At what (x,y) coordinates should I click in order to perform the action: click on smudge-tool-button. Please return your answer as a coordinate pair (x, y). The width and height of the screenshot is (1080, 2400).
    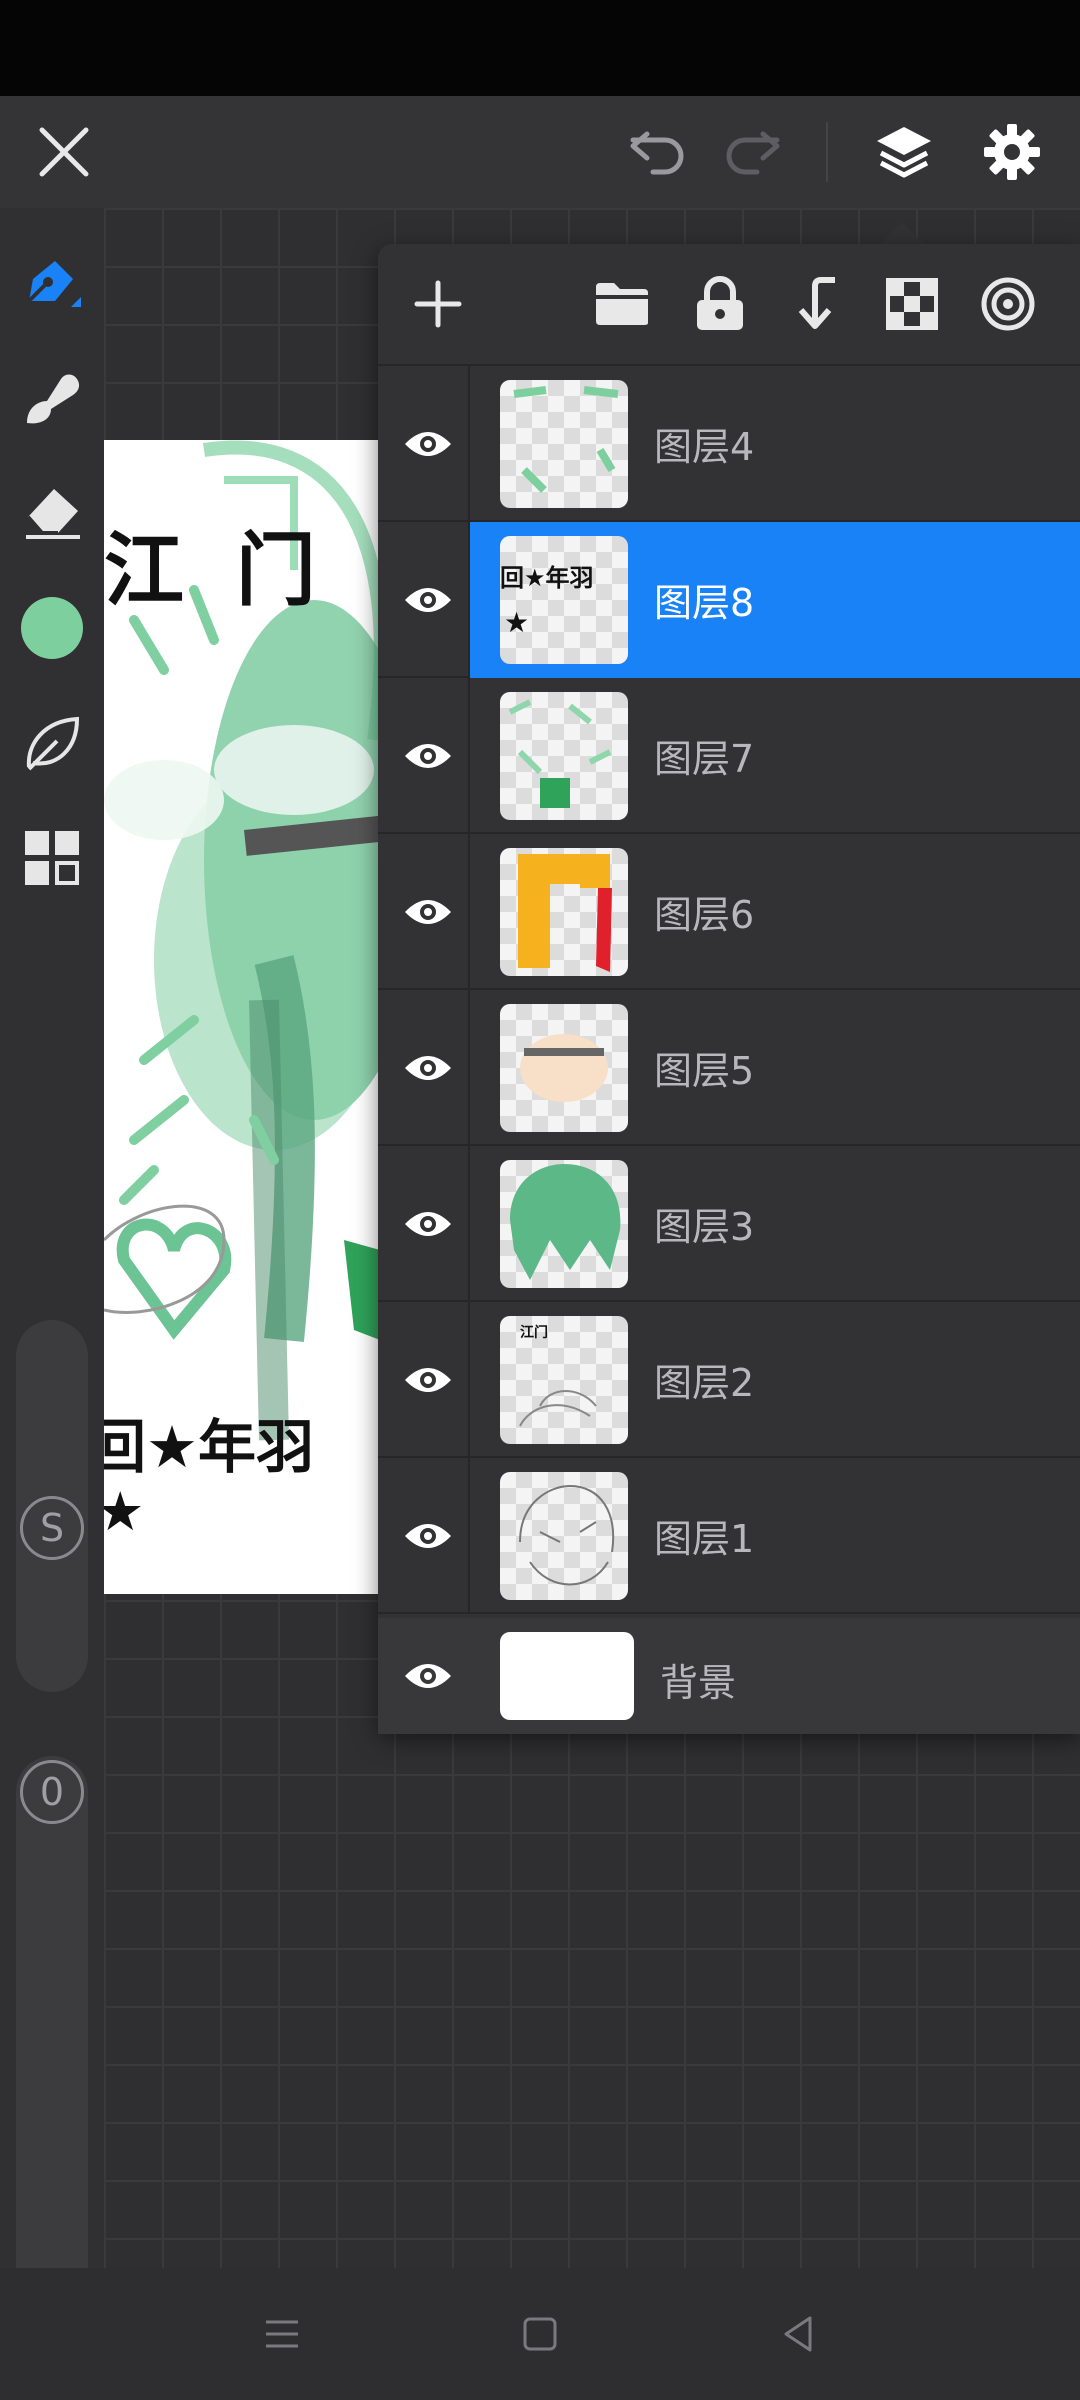
    Looking at the image, I should click on (52, 398).